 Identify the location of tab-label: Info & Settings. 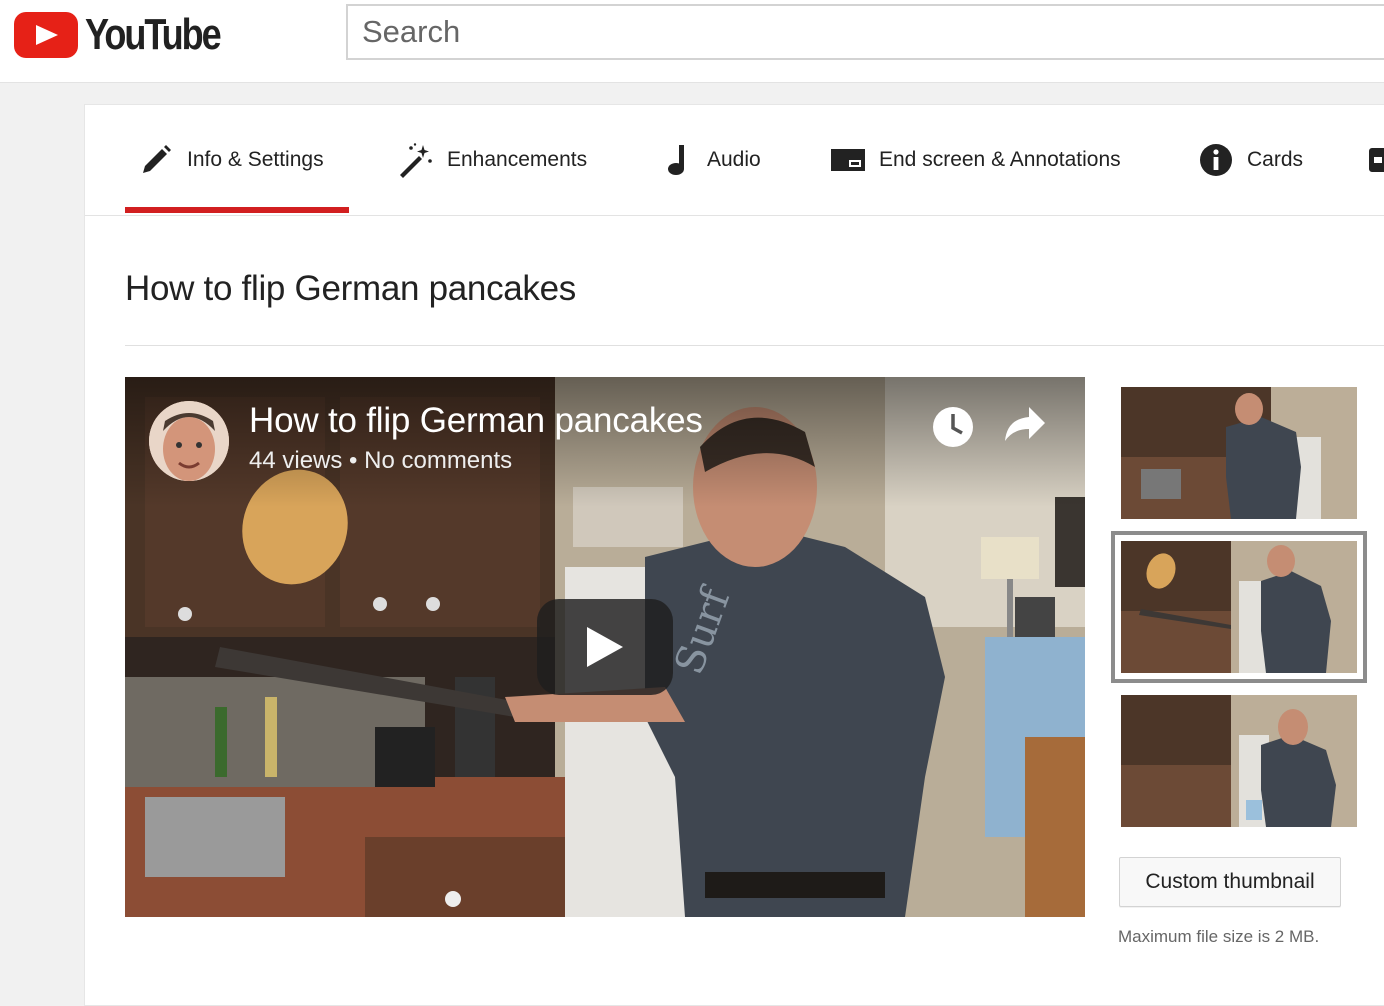
(255, 159).